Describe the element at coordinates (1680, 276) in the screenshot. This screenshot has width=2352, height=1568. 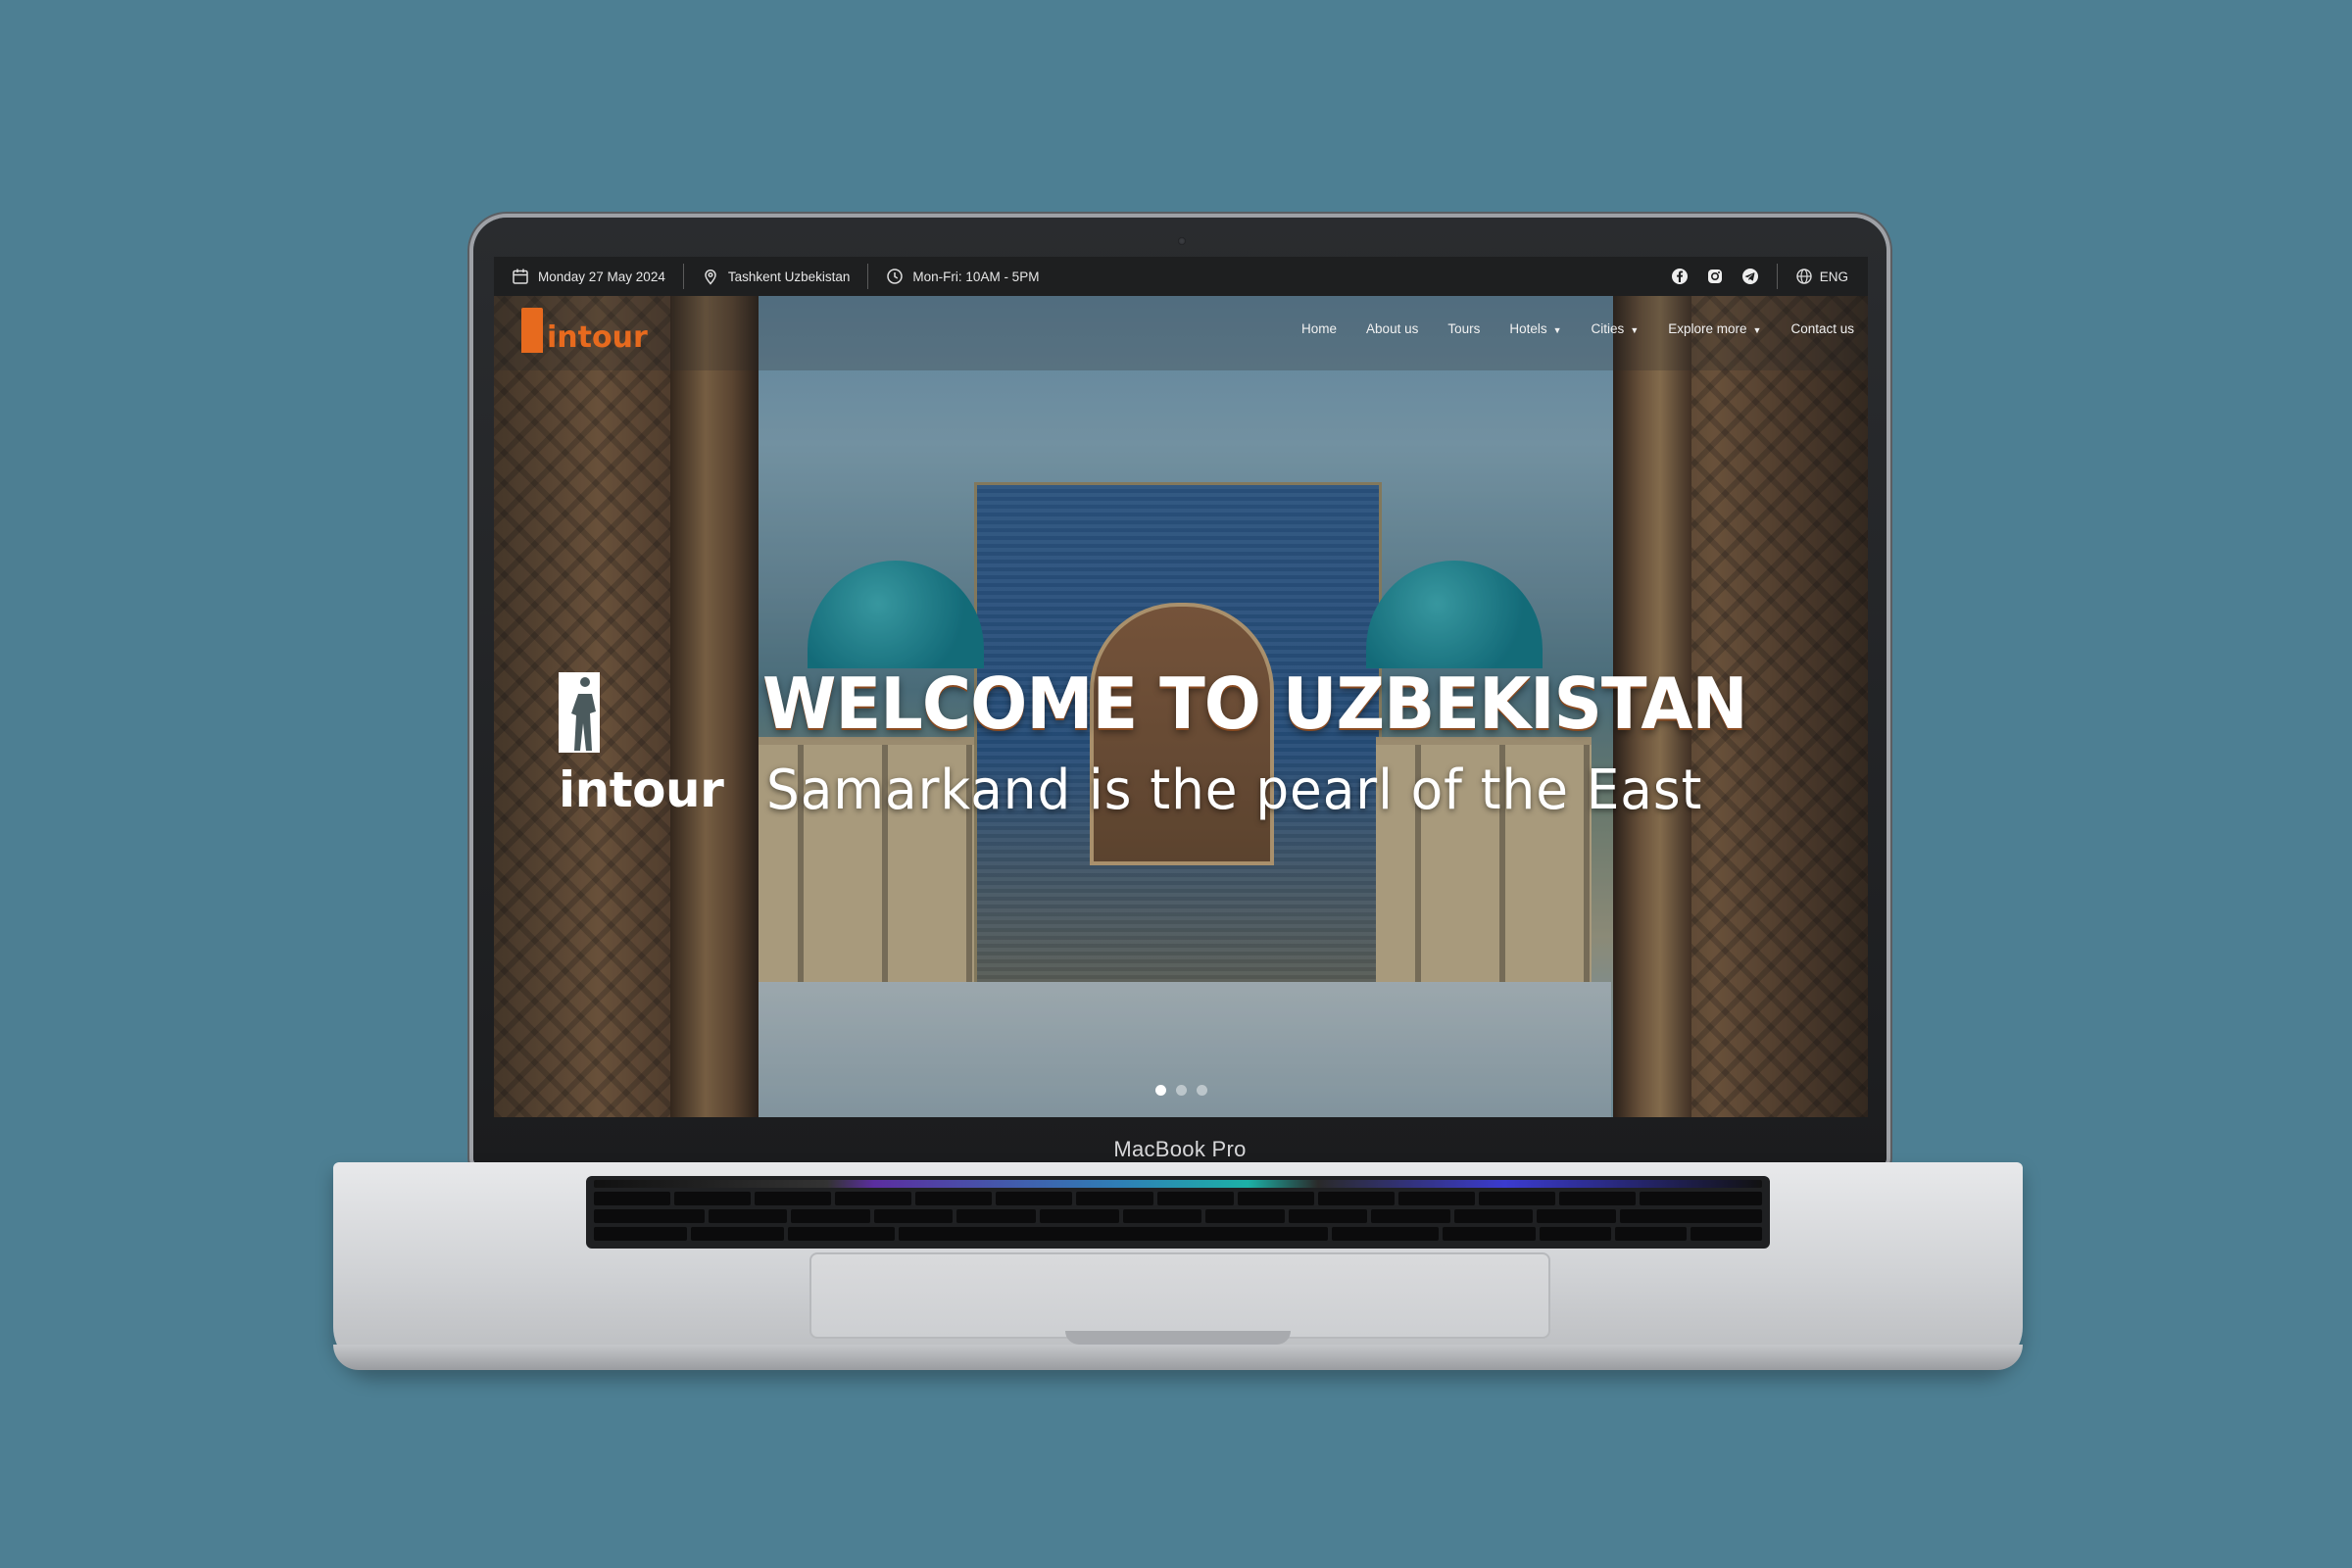
I see `facebook-icon` at that location.